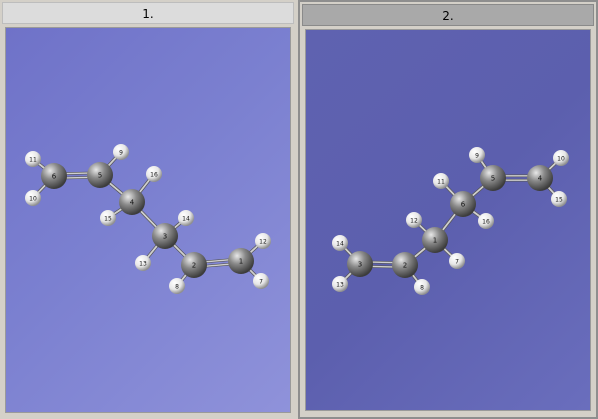 Image resolution: width=598 pixels, height=419 pixels. Describe the element at coordinates (448, 15) in the screenshot. I see `window-title-2: 2.` at that location.